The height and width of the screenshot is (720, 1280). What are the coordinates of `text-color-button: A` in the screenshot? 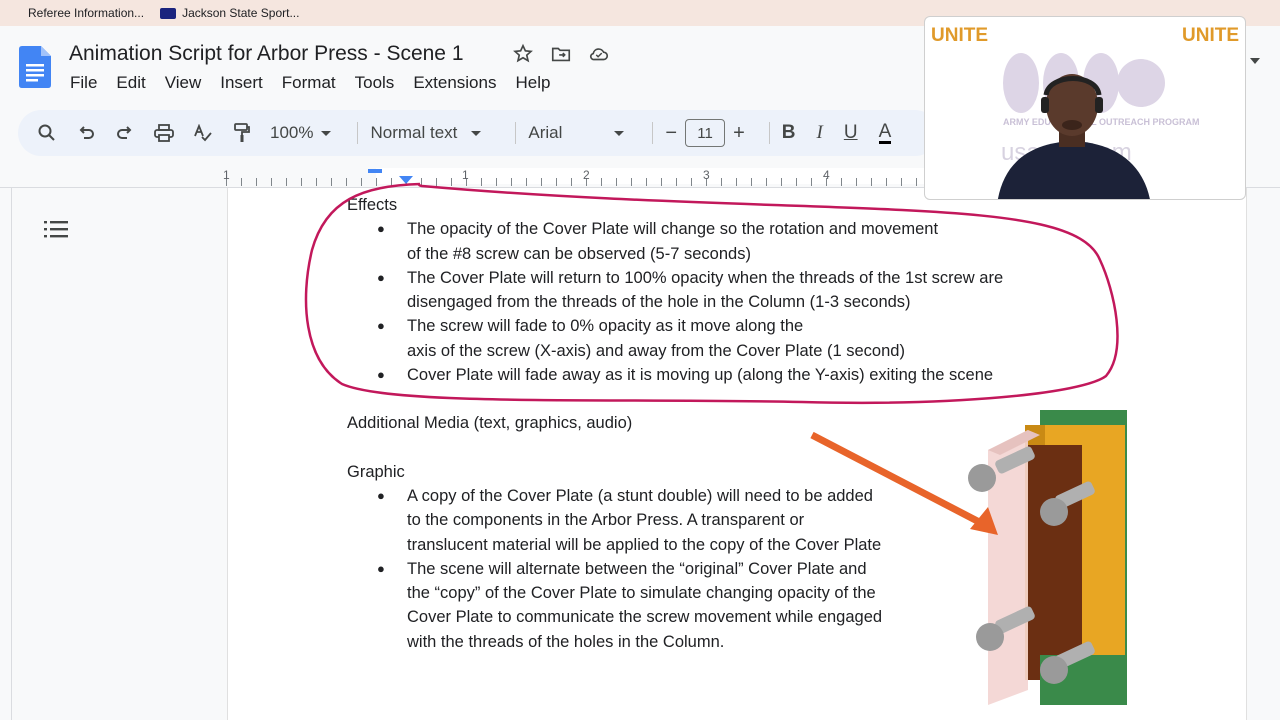 It's located at (885, 133).